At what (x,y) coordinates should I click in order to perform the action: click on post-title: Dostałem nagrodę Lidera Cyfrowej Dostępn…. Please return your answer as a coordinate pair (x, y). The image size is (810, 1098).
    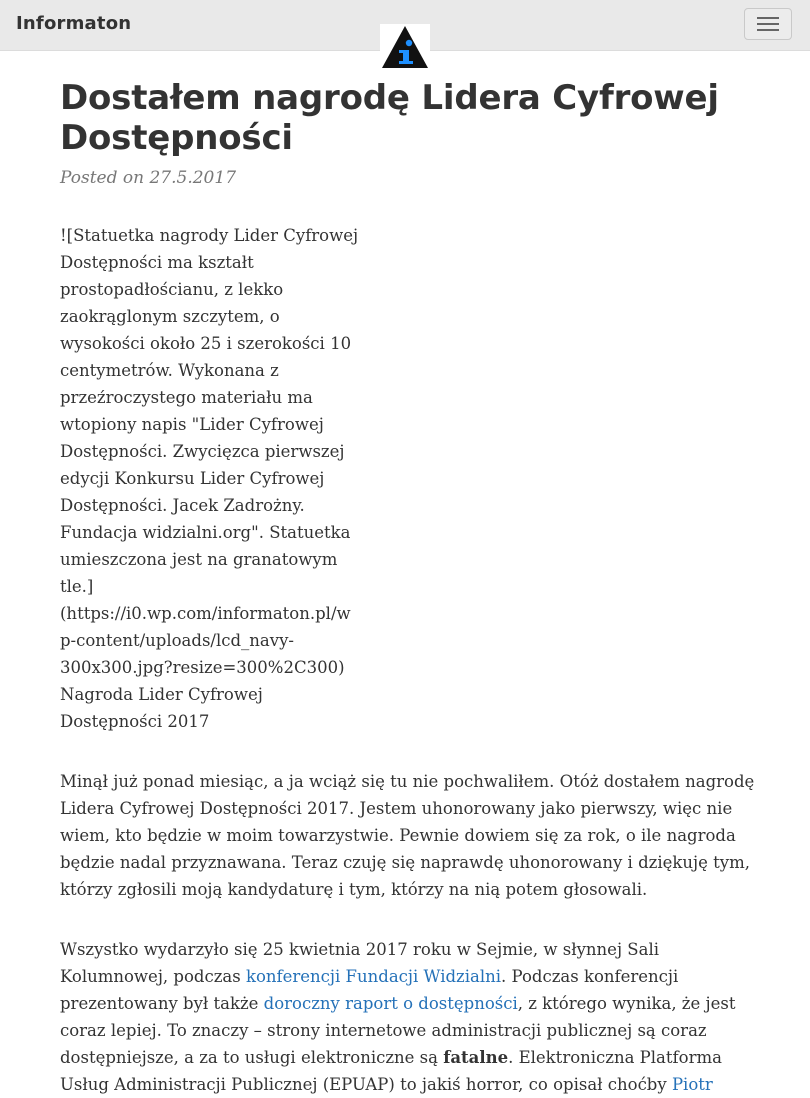
    Looking at the image, I should click on (389, 118).